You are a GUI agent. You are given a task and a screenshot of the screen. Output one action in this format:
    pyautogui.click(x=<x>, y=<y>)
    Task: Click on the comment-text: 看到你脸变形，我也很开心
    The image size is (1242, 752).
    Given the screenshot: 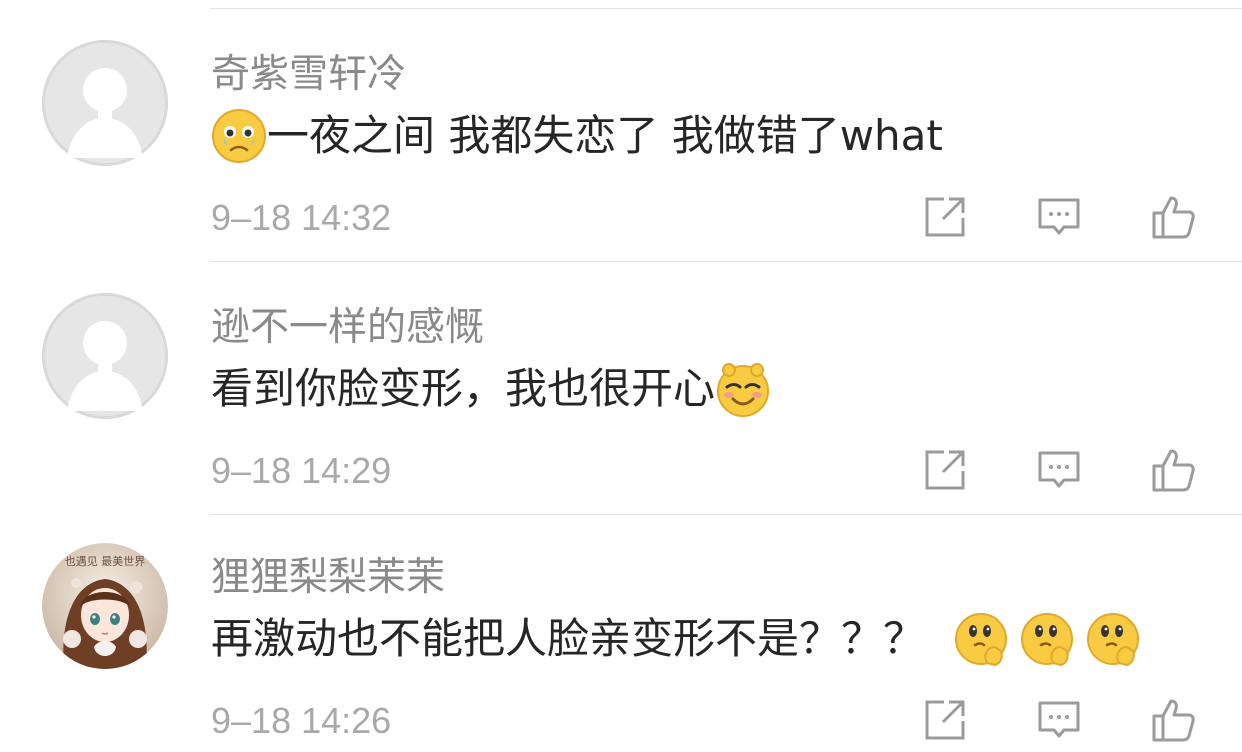 What is the action you would take?
    pyautogui.click(x=491, y=389)
    